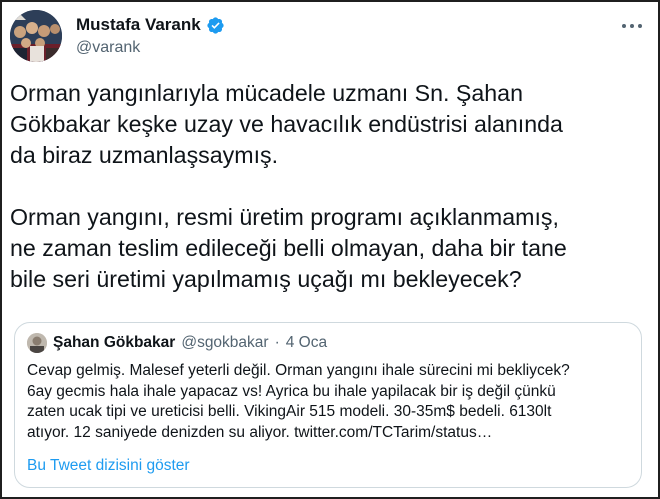 The height and width of the screenshot is (499, 660). I want to click on verified-badge-icon, so click(215, 25).